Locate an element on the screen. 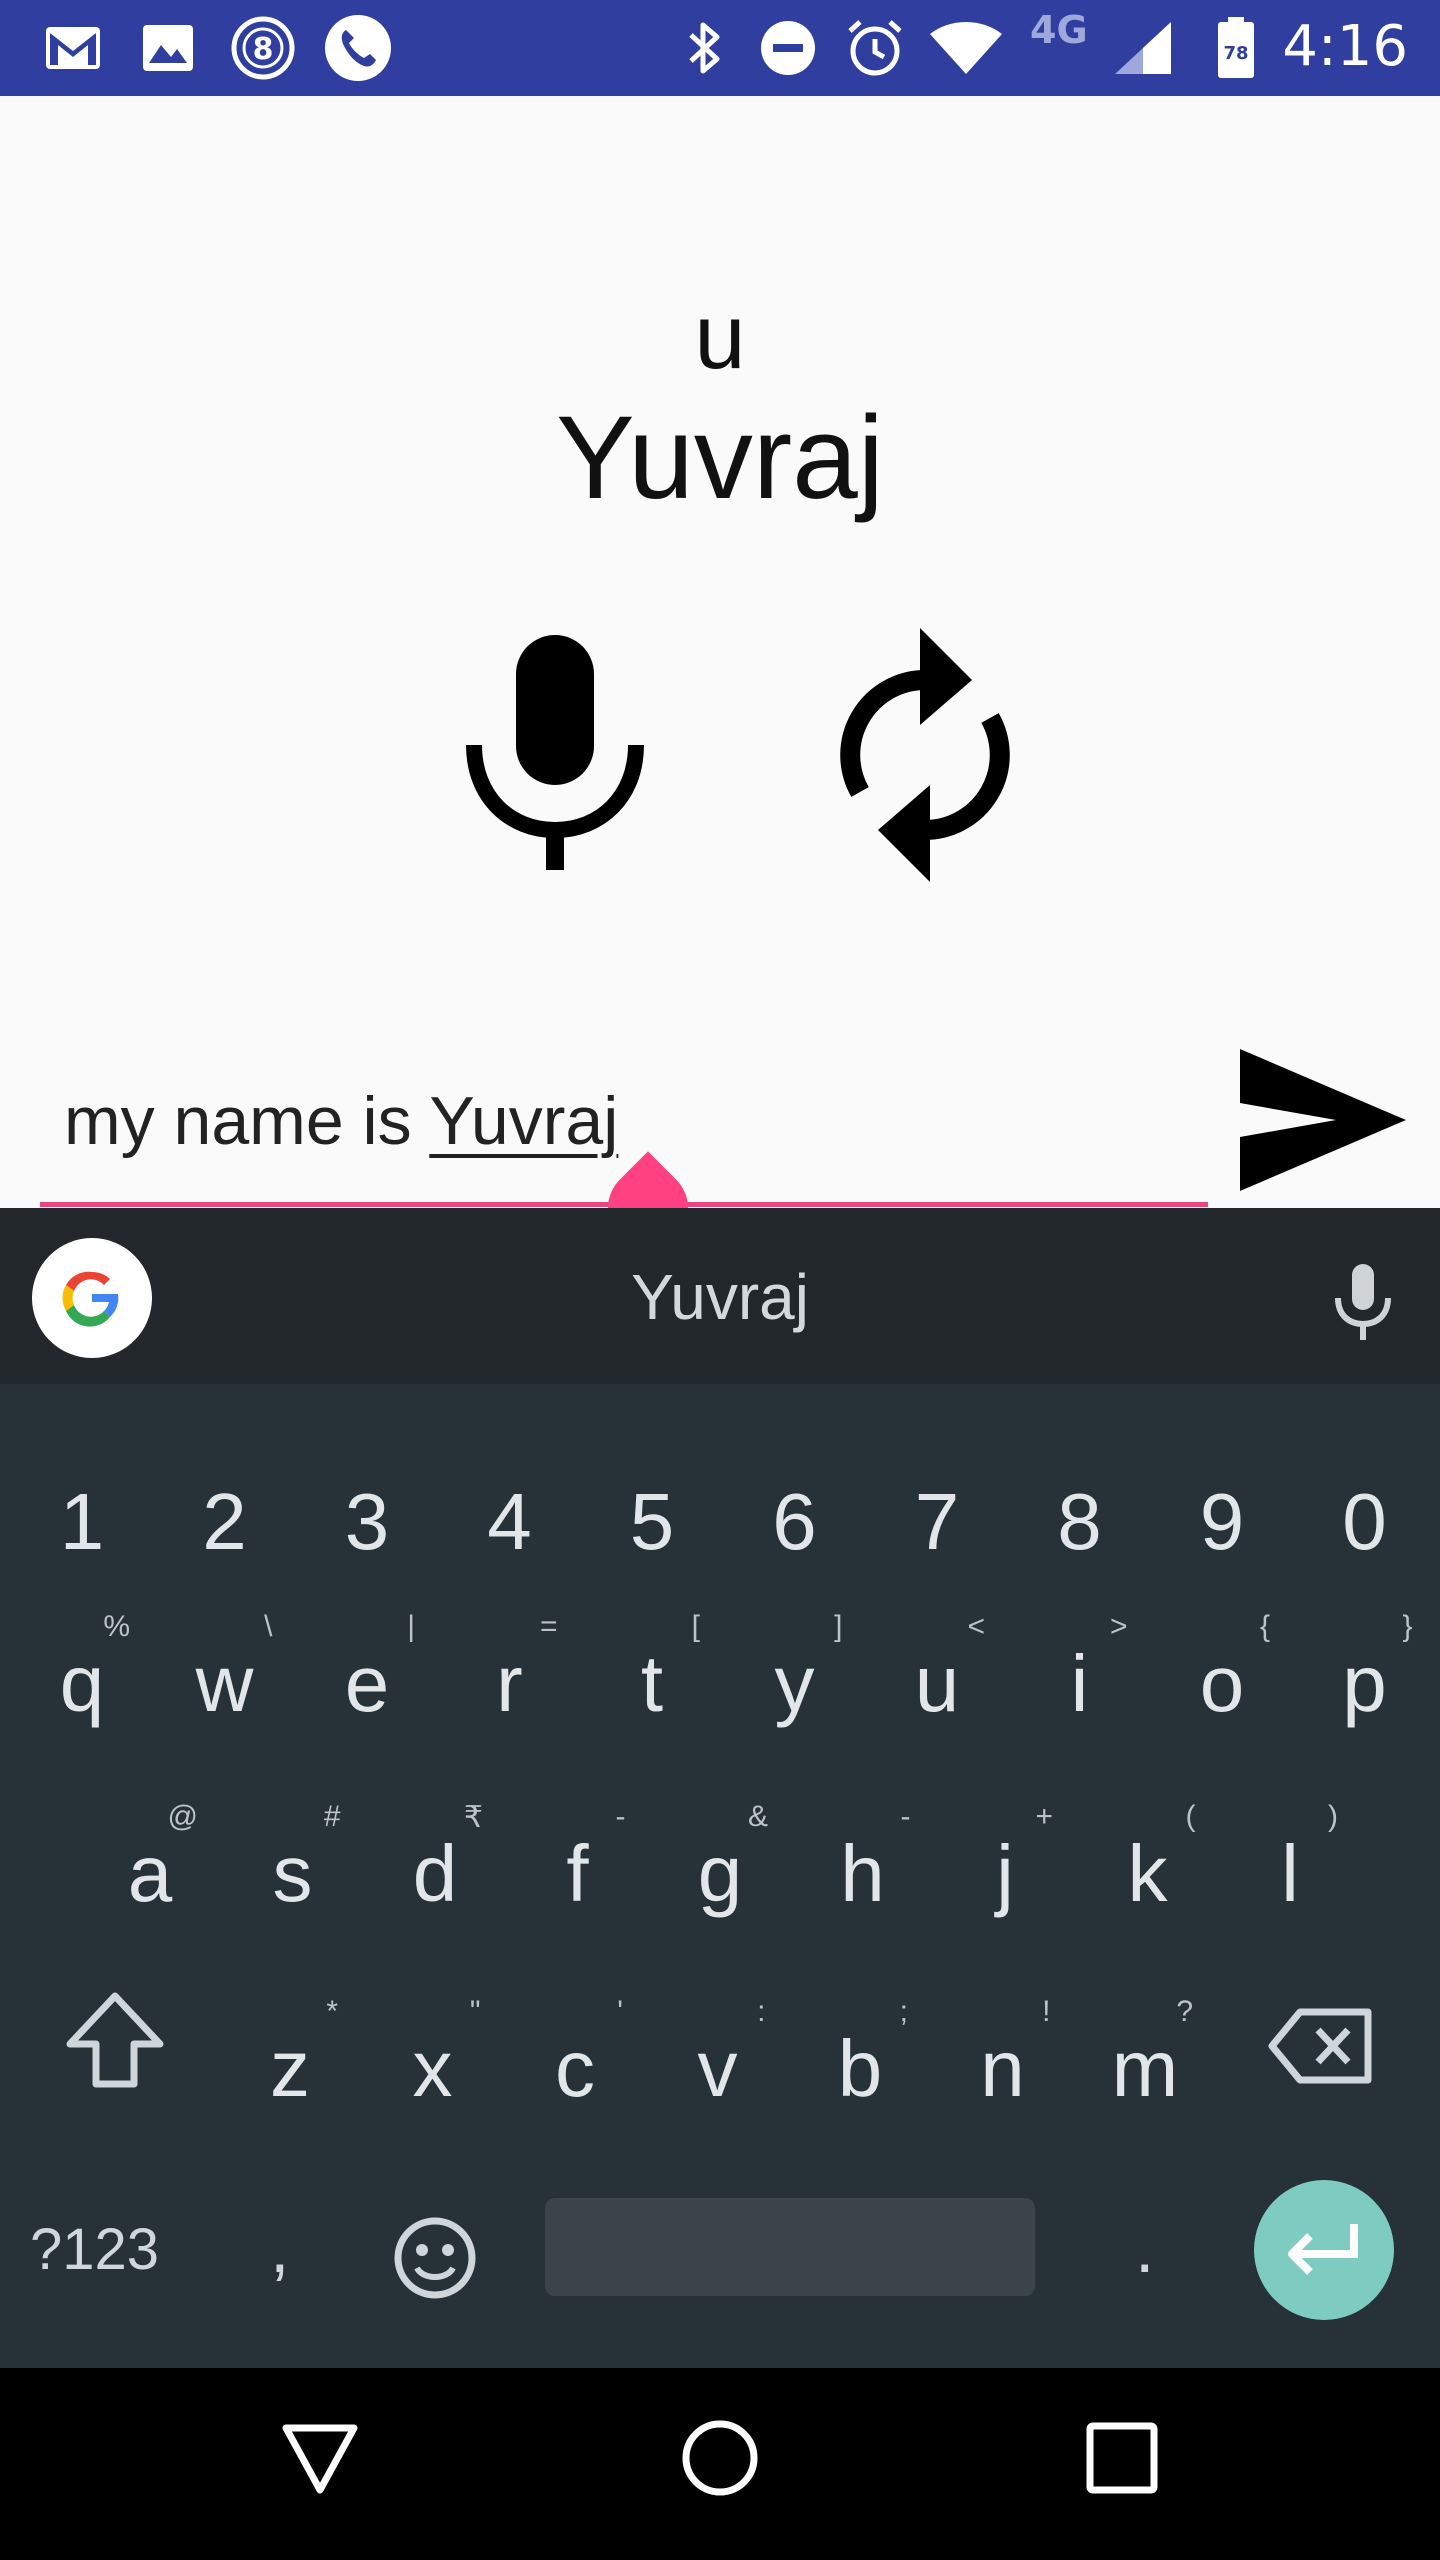 The width and height of the screenshot is (1440, 2560). gmail-icon is located at coordinates (73, 48).